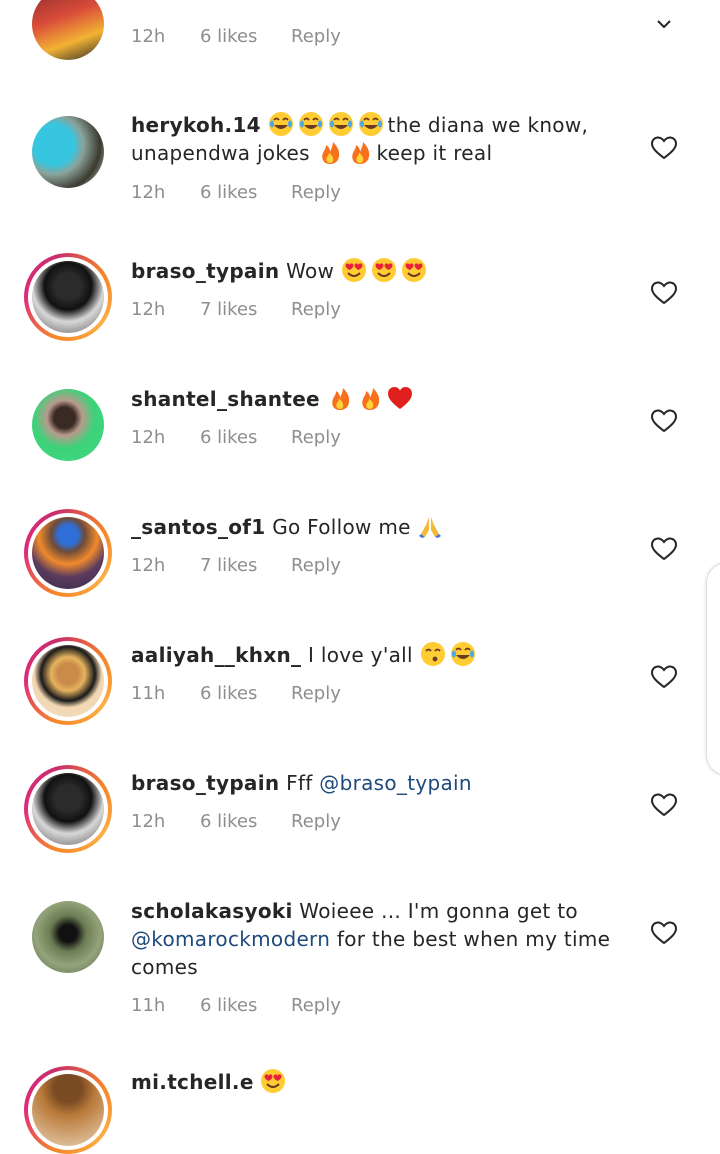 The height and width of the screenshot is (1154, 720). What do you see at coordinates (430, 527) in the screenshot?
I see `pray-emoji-icon` at bounding box center [430, 527].